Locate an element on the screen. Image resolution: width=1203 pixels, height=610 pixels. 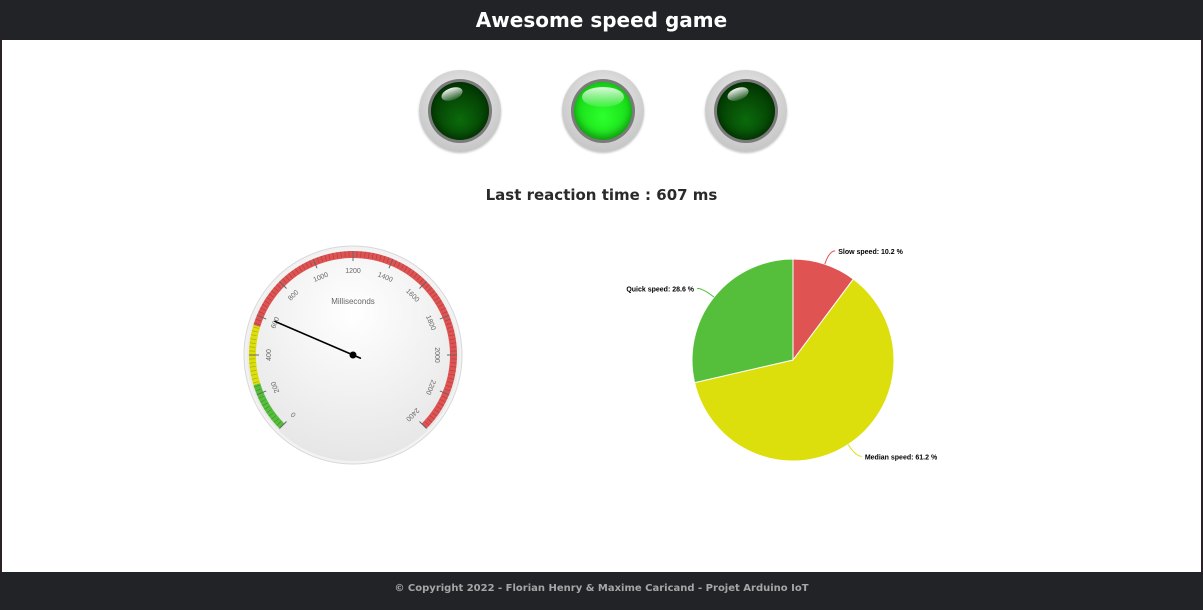
gauge-tick-label: 2000 is located at coordinates (436, 355).